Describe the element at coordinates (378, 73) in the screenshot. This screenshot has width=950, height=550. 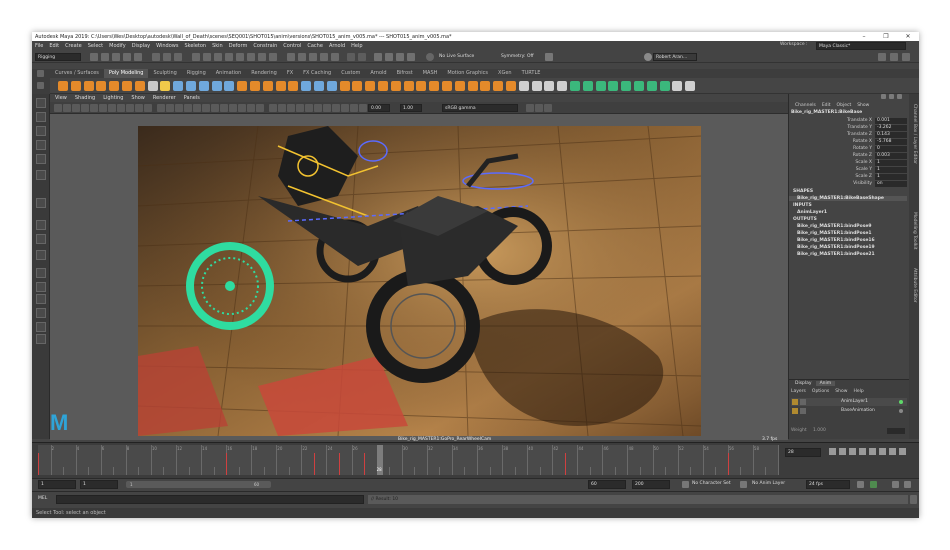
I see `shelf-tab-arnold: Arnold` at that location.